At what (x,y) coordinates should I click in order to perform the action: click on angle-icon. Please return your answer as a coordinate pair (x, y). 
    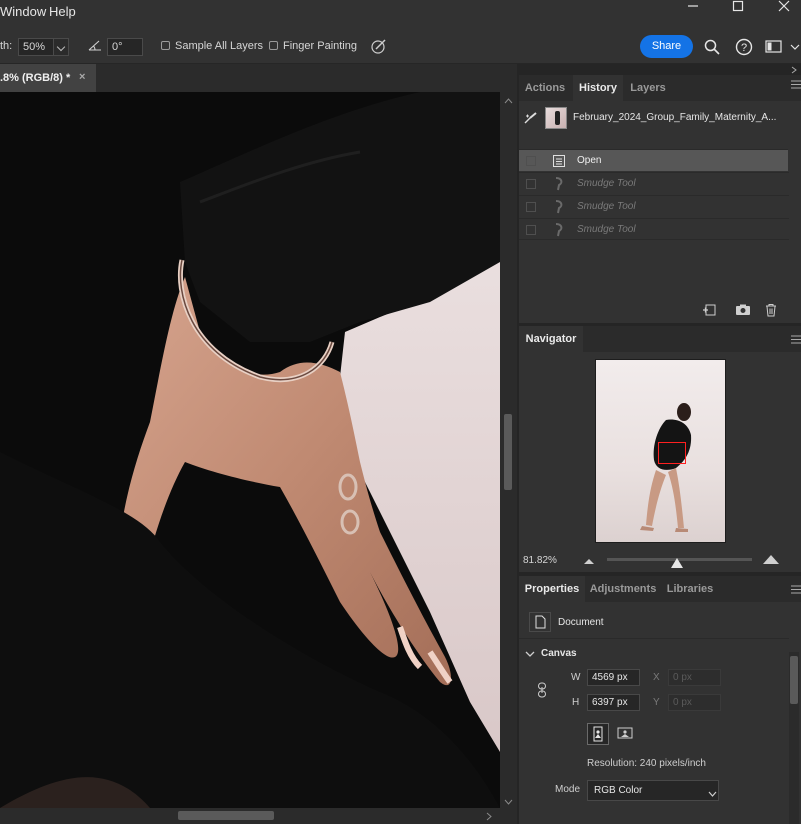
    Looking at the image, I should click on (95, 46).